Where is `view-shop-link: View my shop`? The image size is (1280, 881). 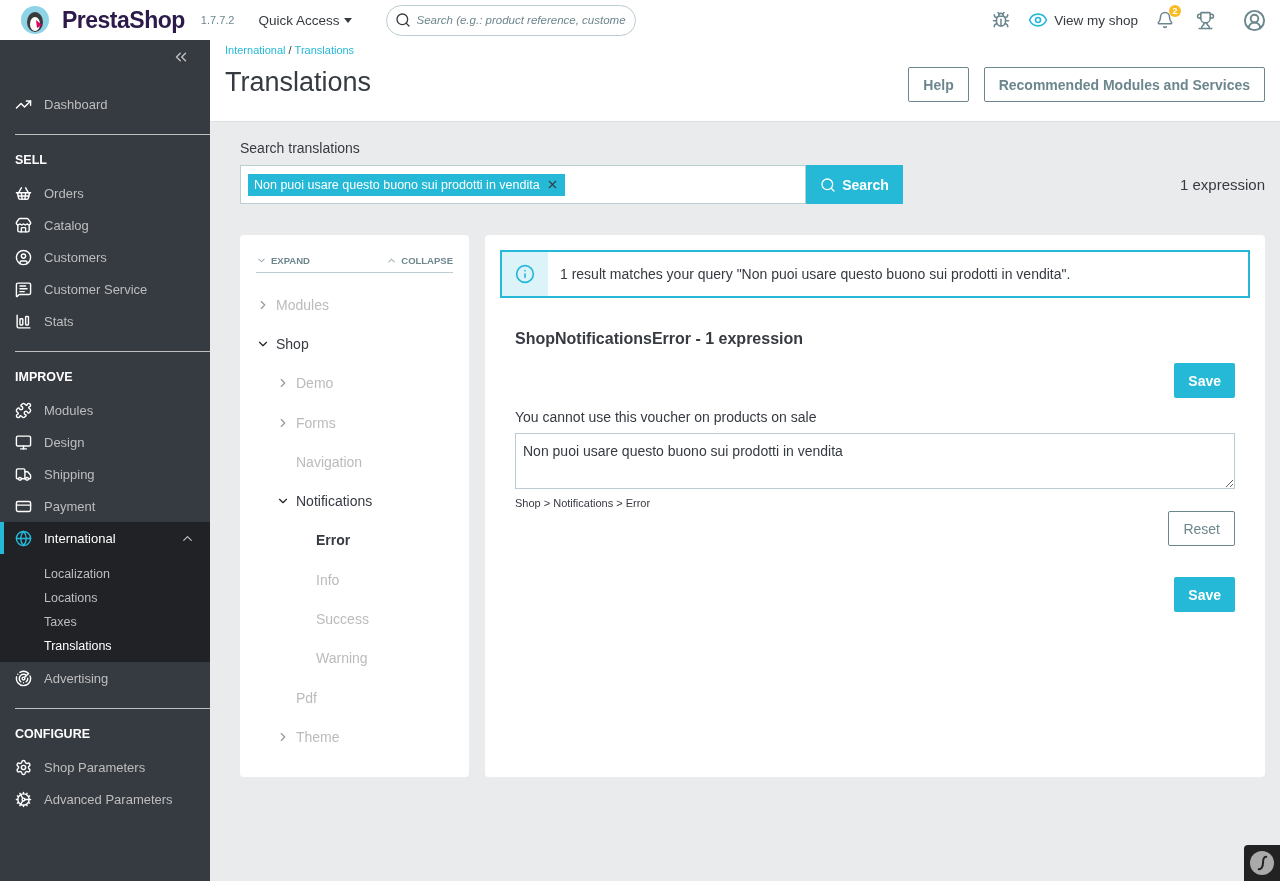
view-shop-link: View my shop is located at coordinates (1083, 20).